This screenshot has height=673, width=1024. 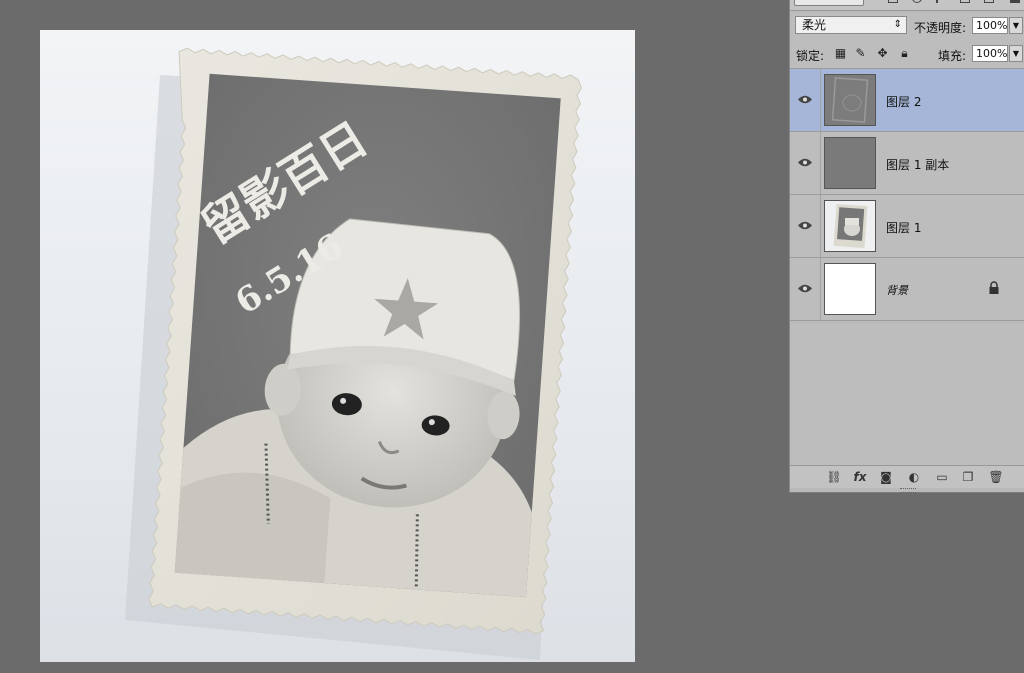 What do you see at coordinates (897, 290) in the screenshot?
I see `layer-name: 背景` at bounding box center [897, 290].